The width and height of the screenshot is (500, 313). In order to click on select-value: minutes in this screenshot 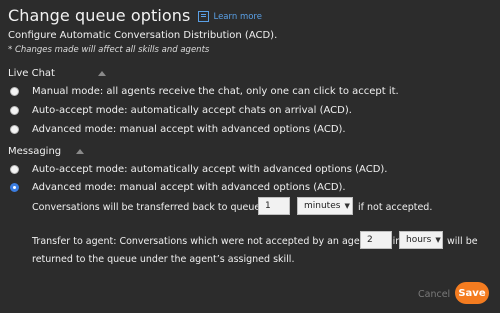, I will do `click(322, 206)`.